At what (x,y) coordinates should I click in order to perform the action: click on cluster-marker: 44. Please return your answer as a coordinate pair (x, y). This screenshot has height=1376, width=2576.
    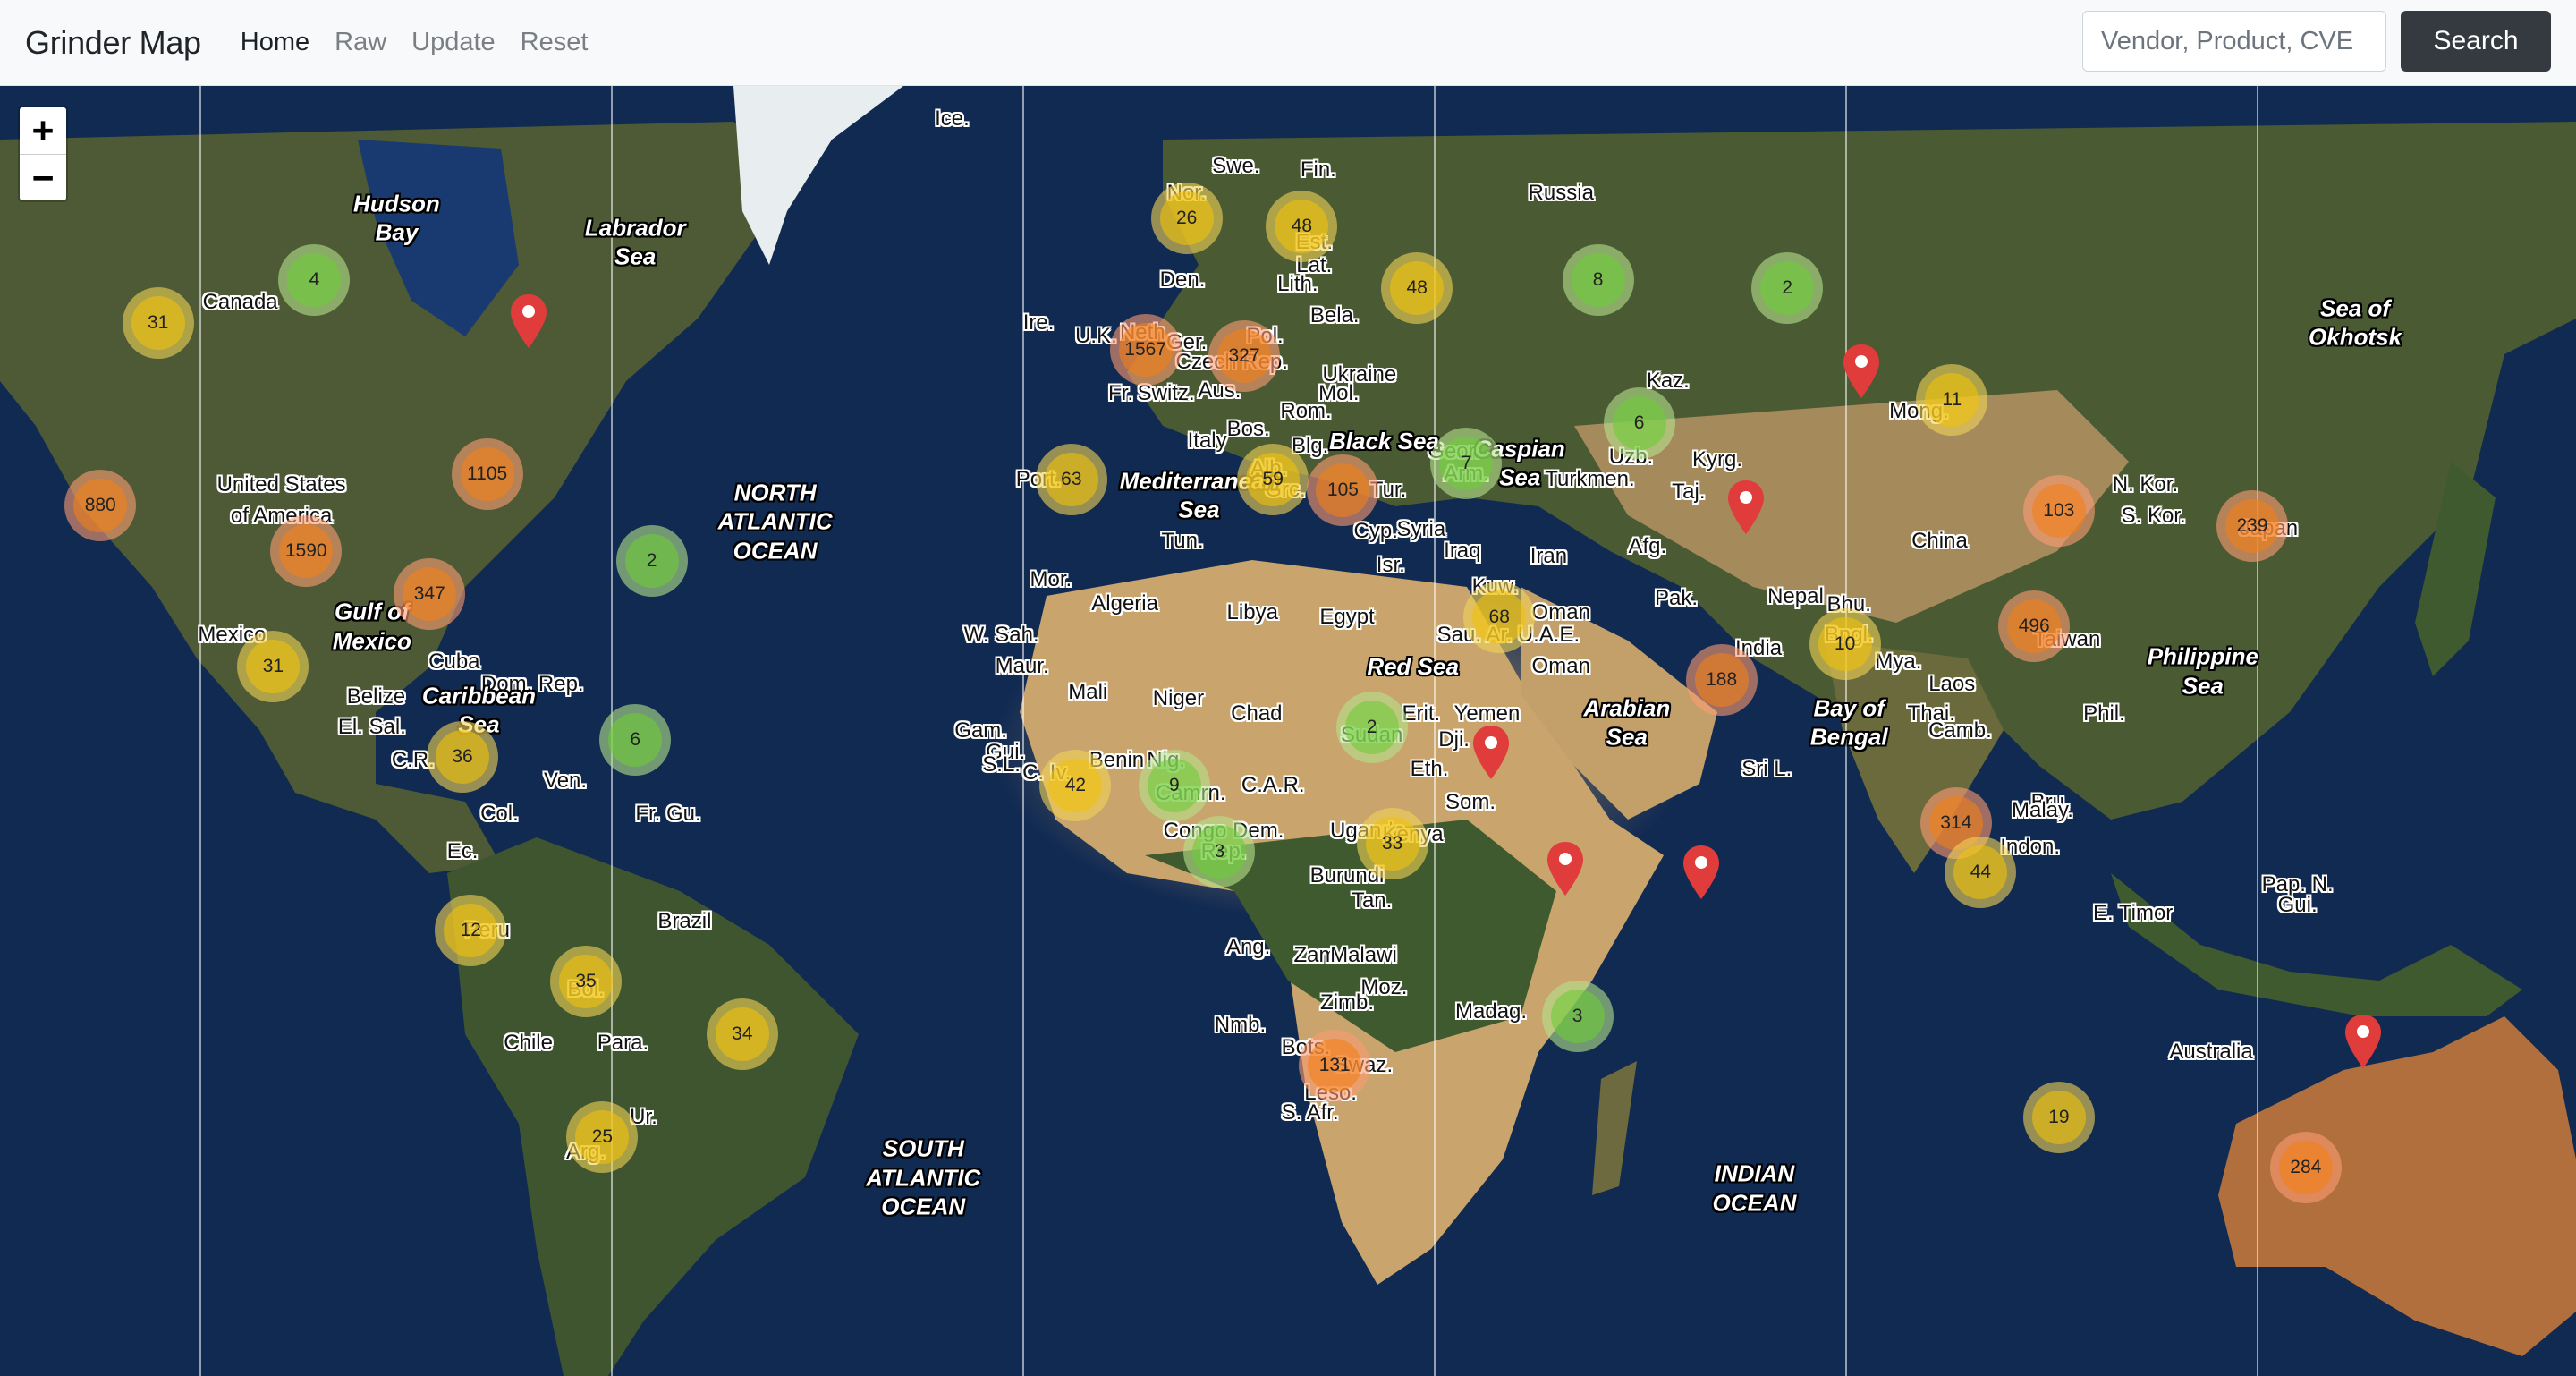
    Looking at the image, I should click on (1981, 872).